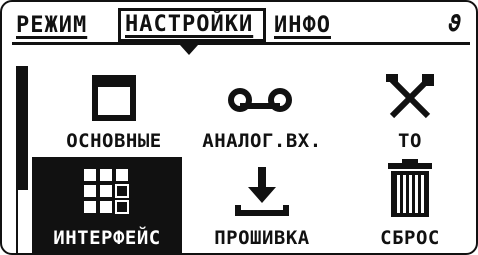 The width and height of the screenshot is (478, 255). I want to click on menu-item-firmware: ПРОШИВКА, so click(262, 205).